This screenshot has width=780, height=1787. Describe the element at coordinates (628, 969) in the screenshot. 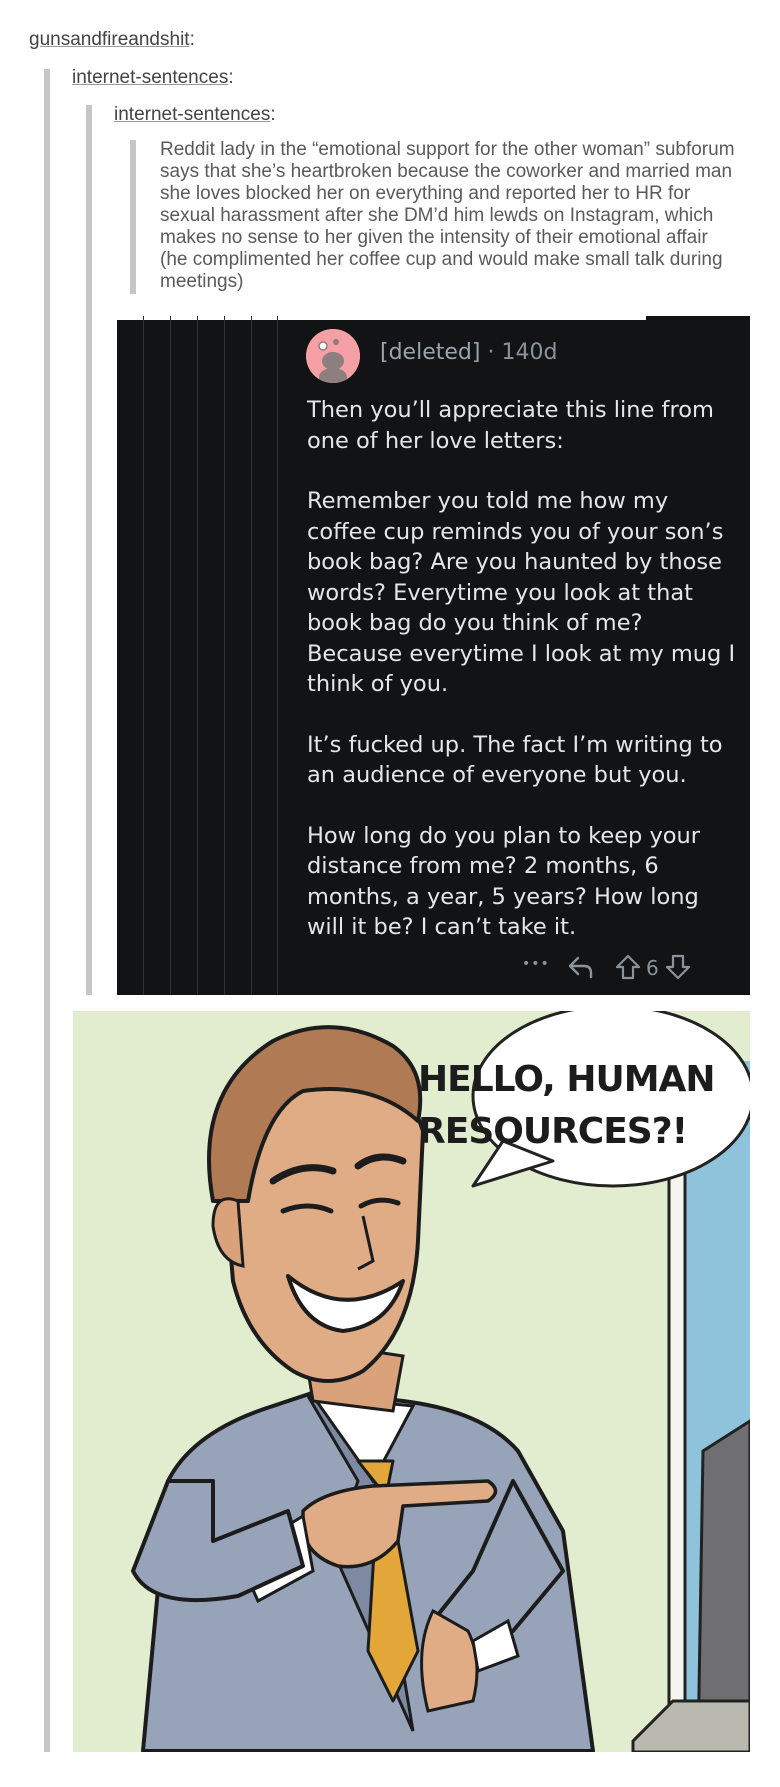

I see `upvote-icon` at that location.